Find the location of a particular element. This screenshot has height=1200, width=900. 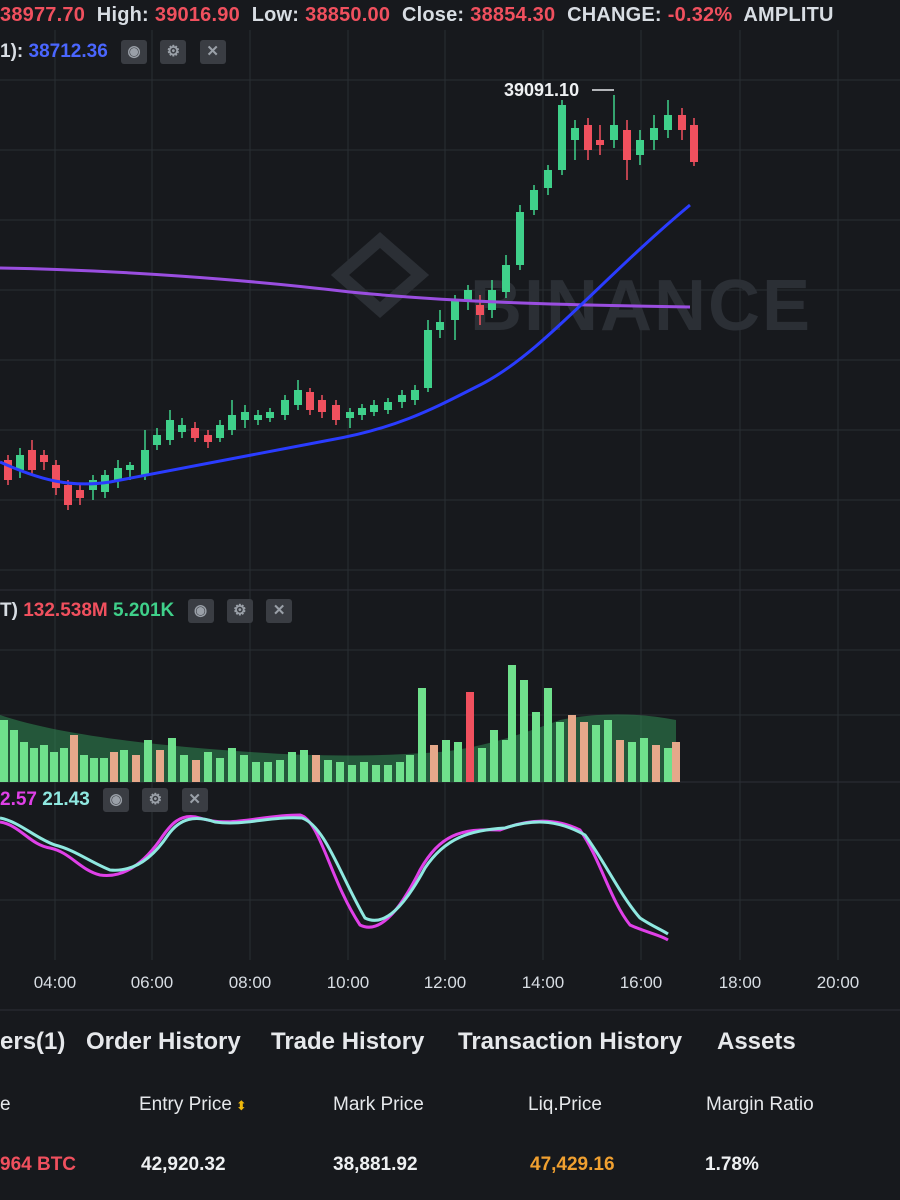

kdj-legend: 2.57 21.43 ◉ ⚙ ✕ is located at coordinates (104, 802).